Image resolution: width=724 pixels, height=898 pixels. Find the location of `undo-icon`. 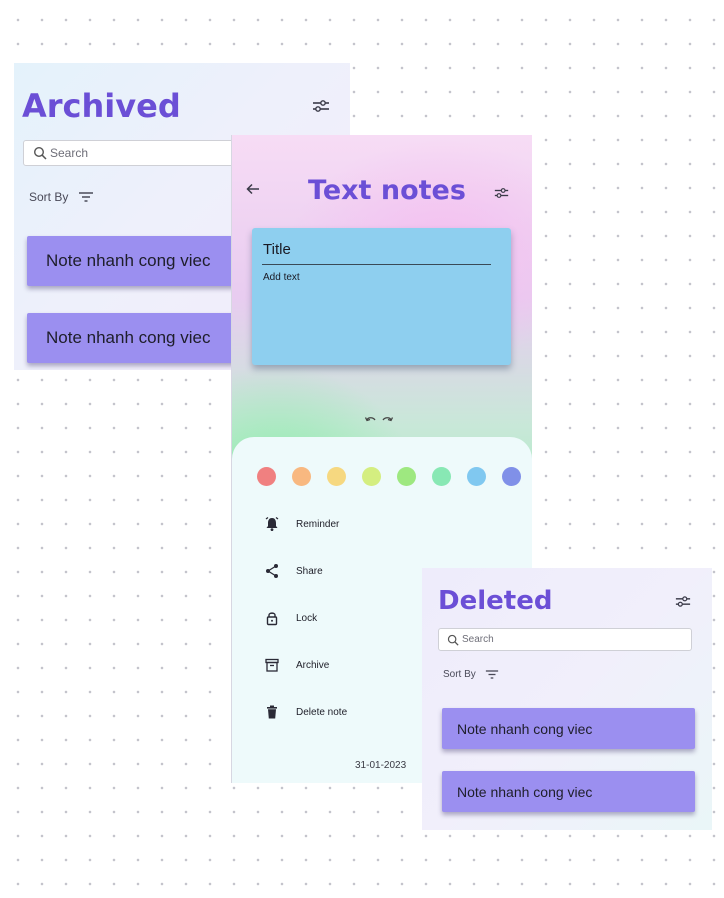

undo-icon is located at coordinates (370, 419).